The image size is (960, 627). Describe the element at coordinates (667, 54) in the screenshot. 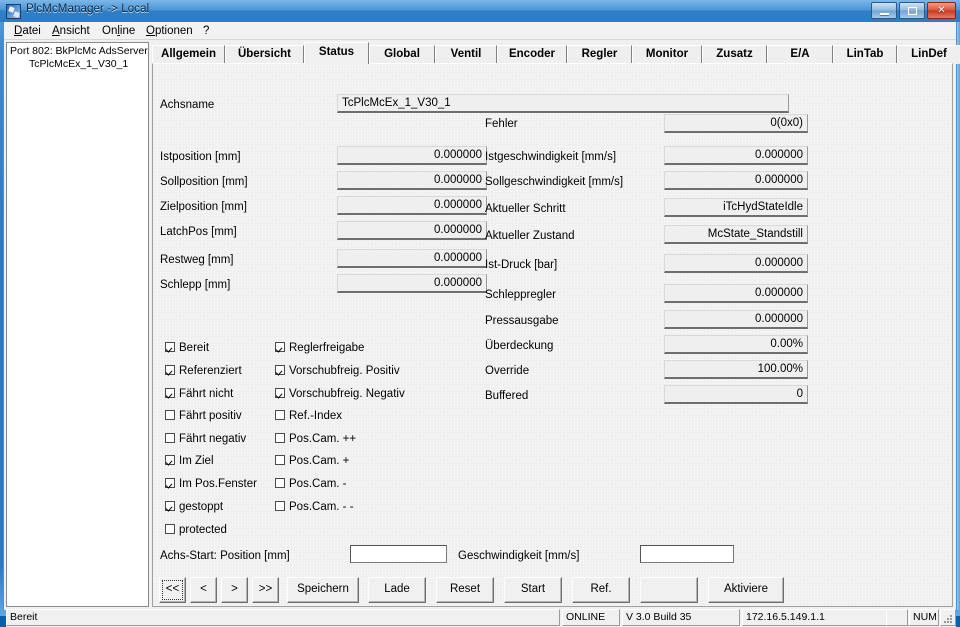

I see `tab-monitor: Monitor` at that location.